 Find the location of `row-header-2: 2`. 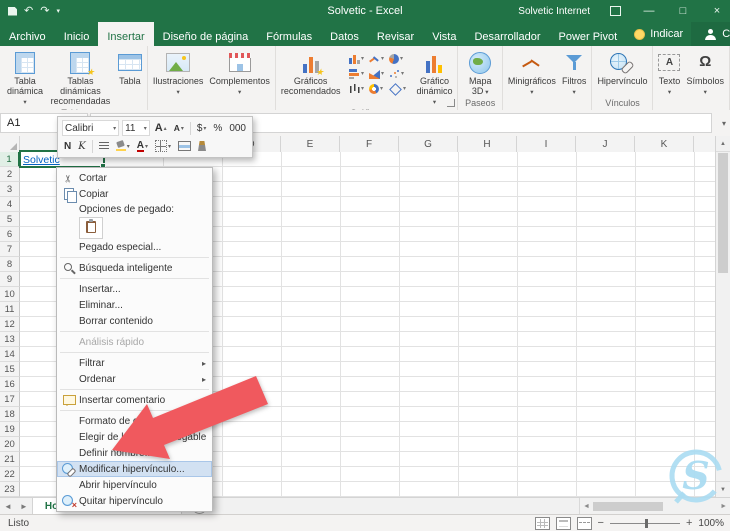

row-header-2: 2 is located at coordinates (10, 174).